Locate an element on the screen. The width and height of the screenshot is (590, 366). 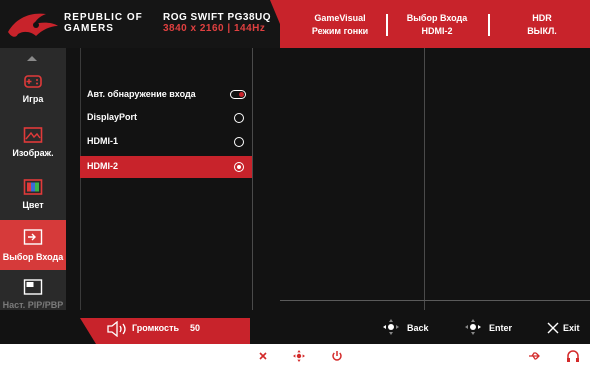
option-hdmi-2: HDMI-2 is located at coordinates (166, 167).